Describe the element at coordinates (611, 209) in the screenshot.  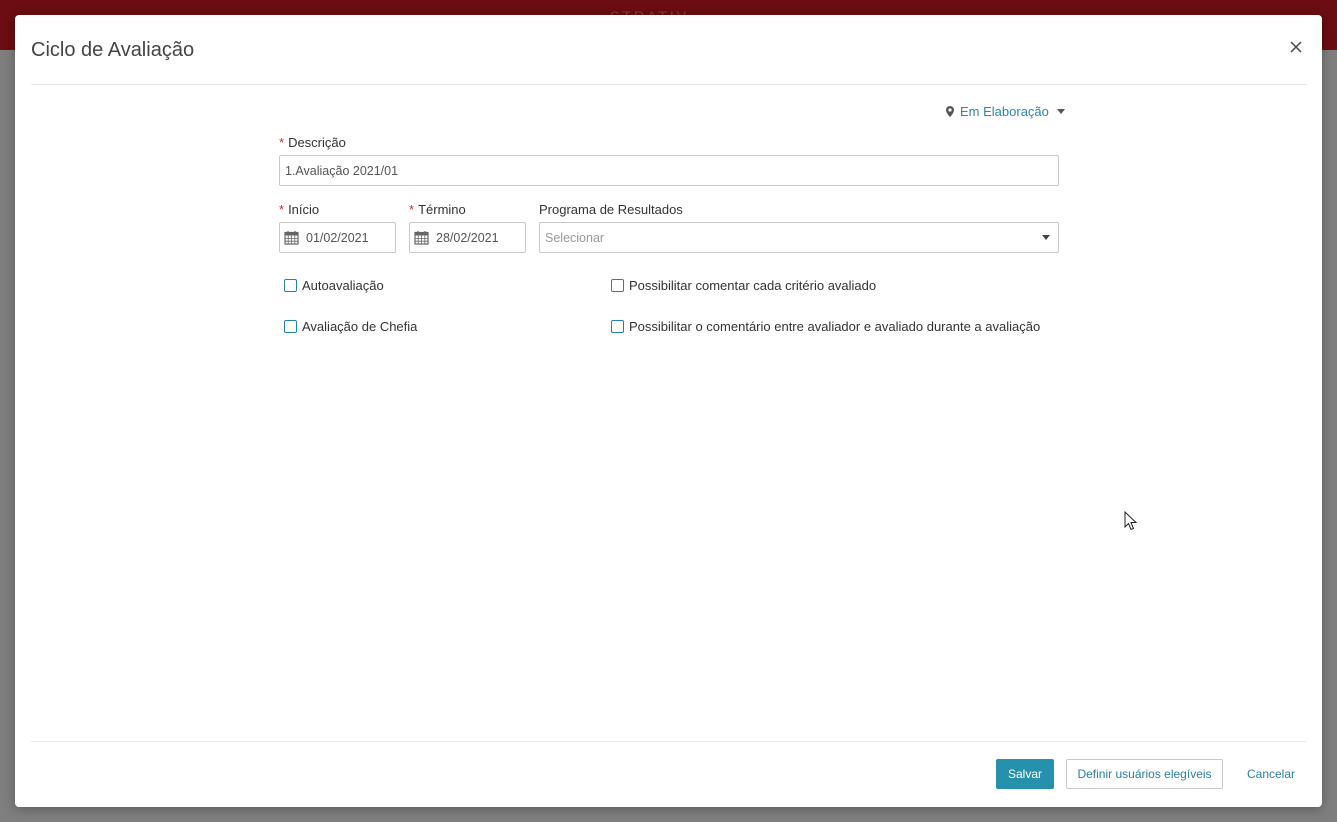
I see `programa-label: Programa de Resultados` at that location.